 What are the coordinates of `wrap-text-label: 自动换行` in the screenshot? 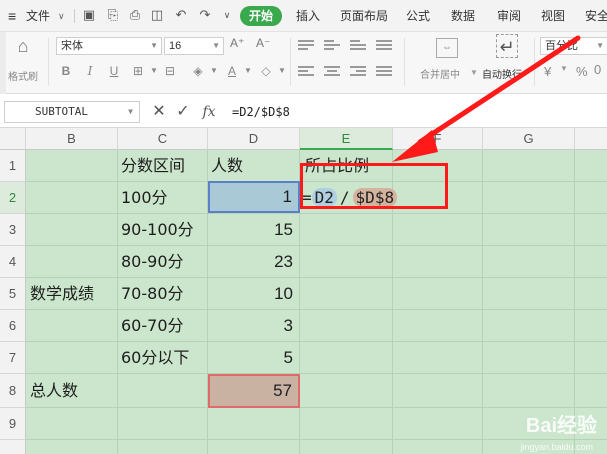 It's located at (502, 73).